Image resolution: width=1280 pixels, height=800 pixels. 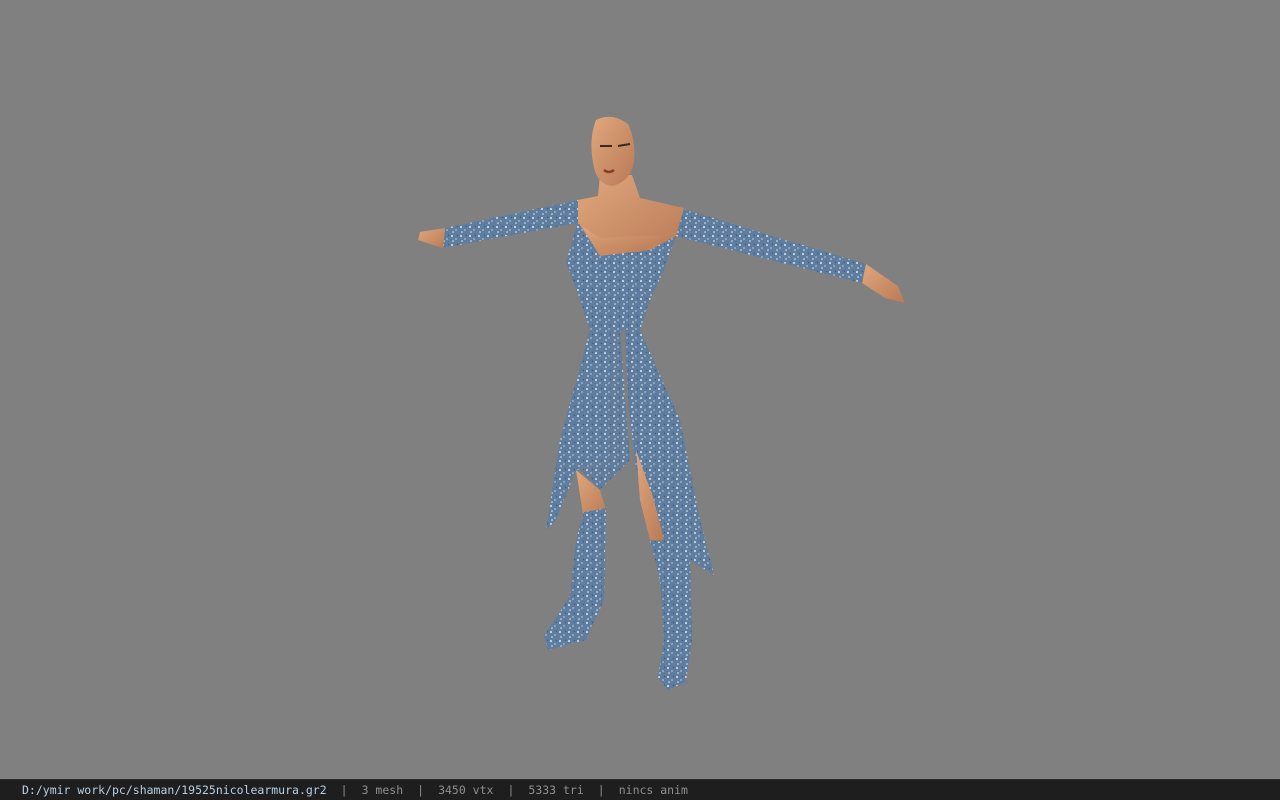 I want to click on right-hand, so click(x=883, y=283).